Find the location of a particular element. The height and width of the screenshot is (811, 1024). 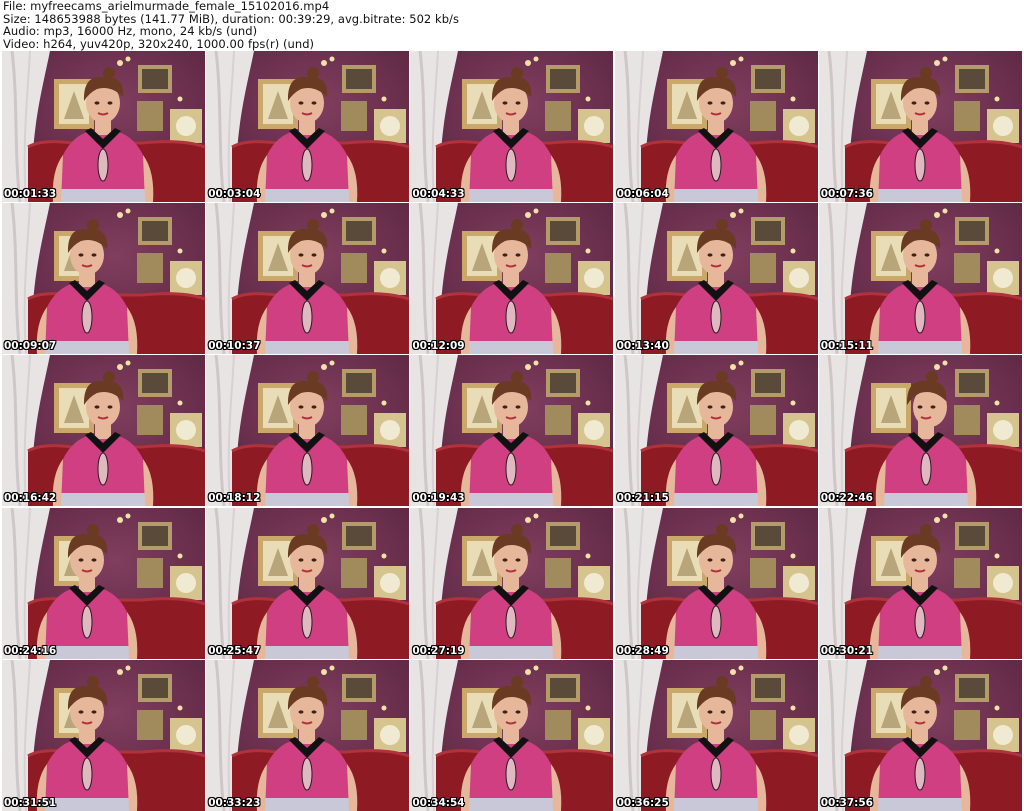

video-thumbnail: 00:13:40 is located at coordinates (716, 279).